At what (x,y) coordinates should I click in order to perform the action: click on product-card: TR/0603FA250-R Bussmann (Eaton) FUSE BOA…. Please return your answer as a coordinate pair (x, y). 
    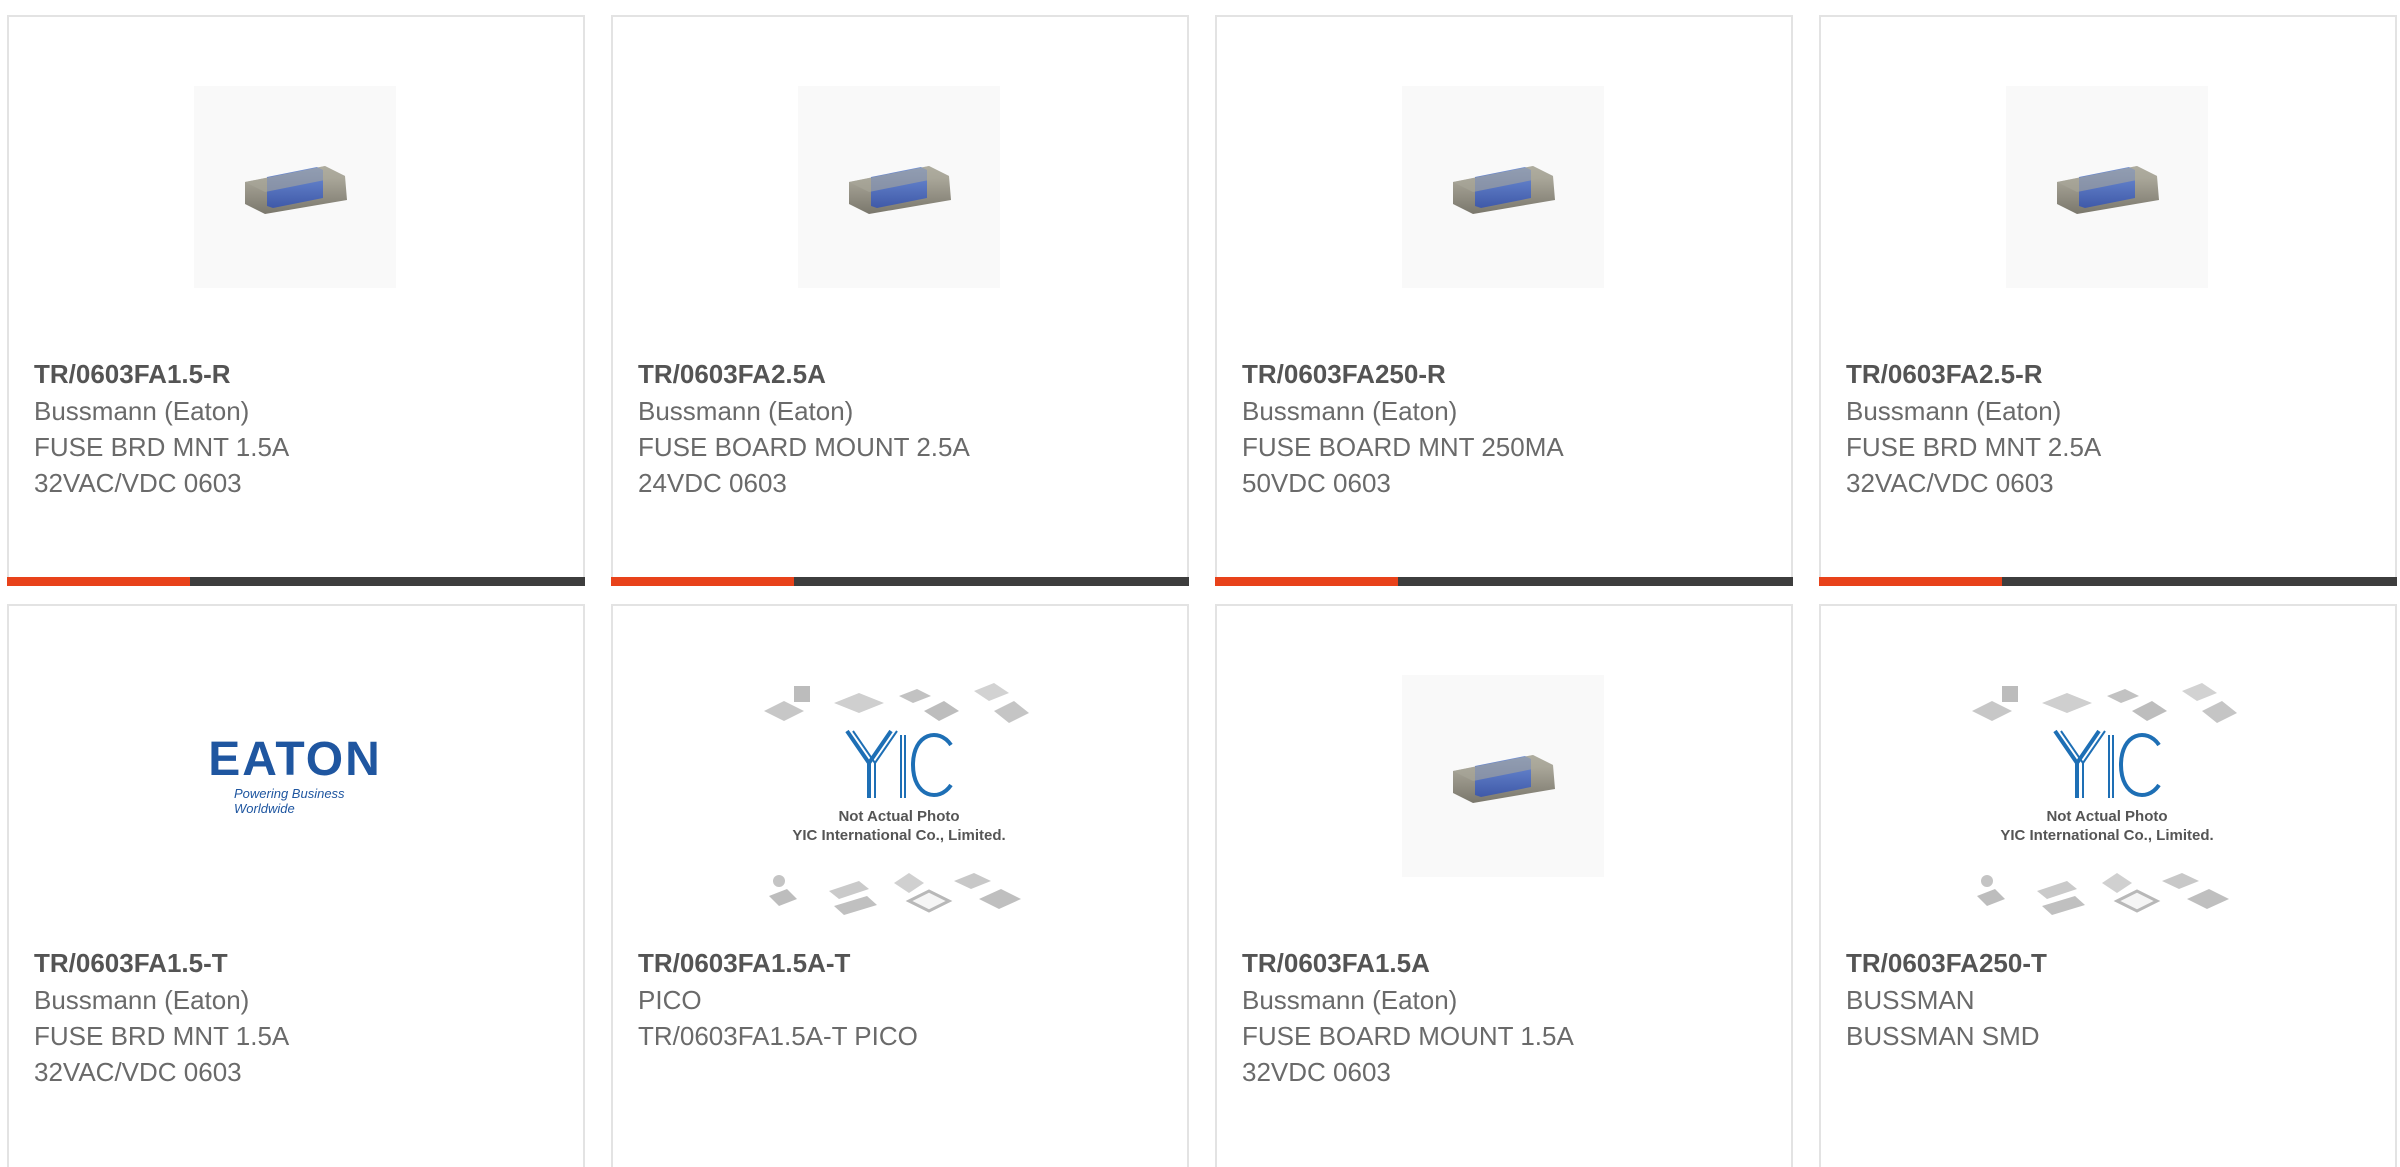
    Looking at the image, I should click on (1504, 300).